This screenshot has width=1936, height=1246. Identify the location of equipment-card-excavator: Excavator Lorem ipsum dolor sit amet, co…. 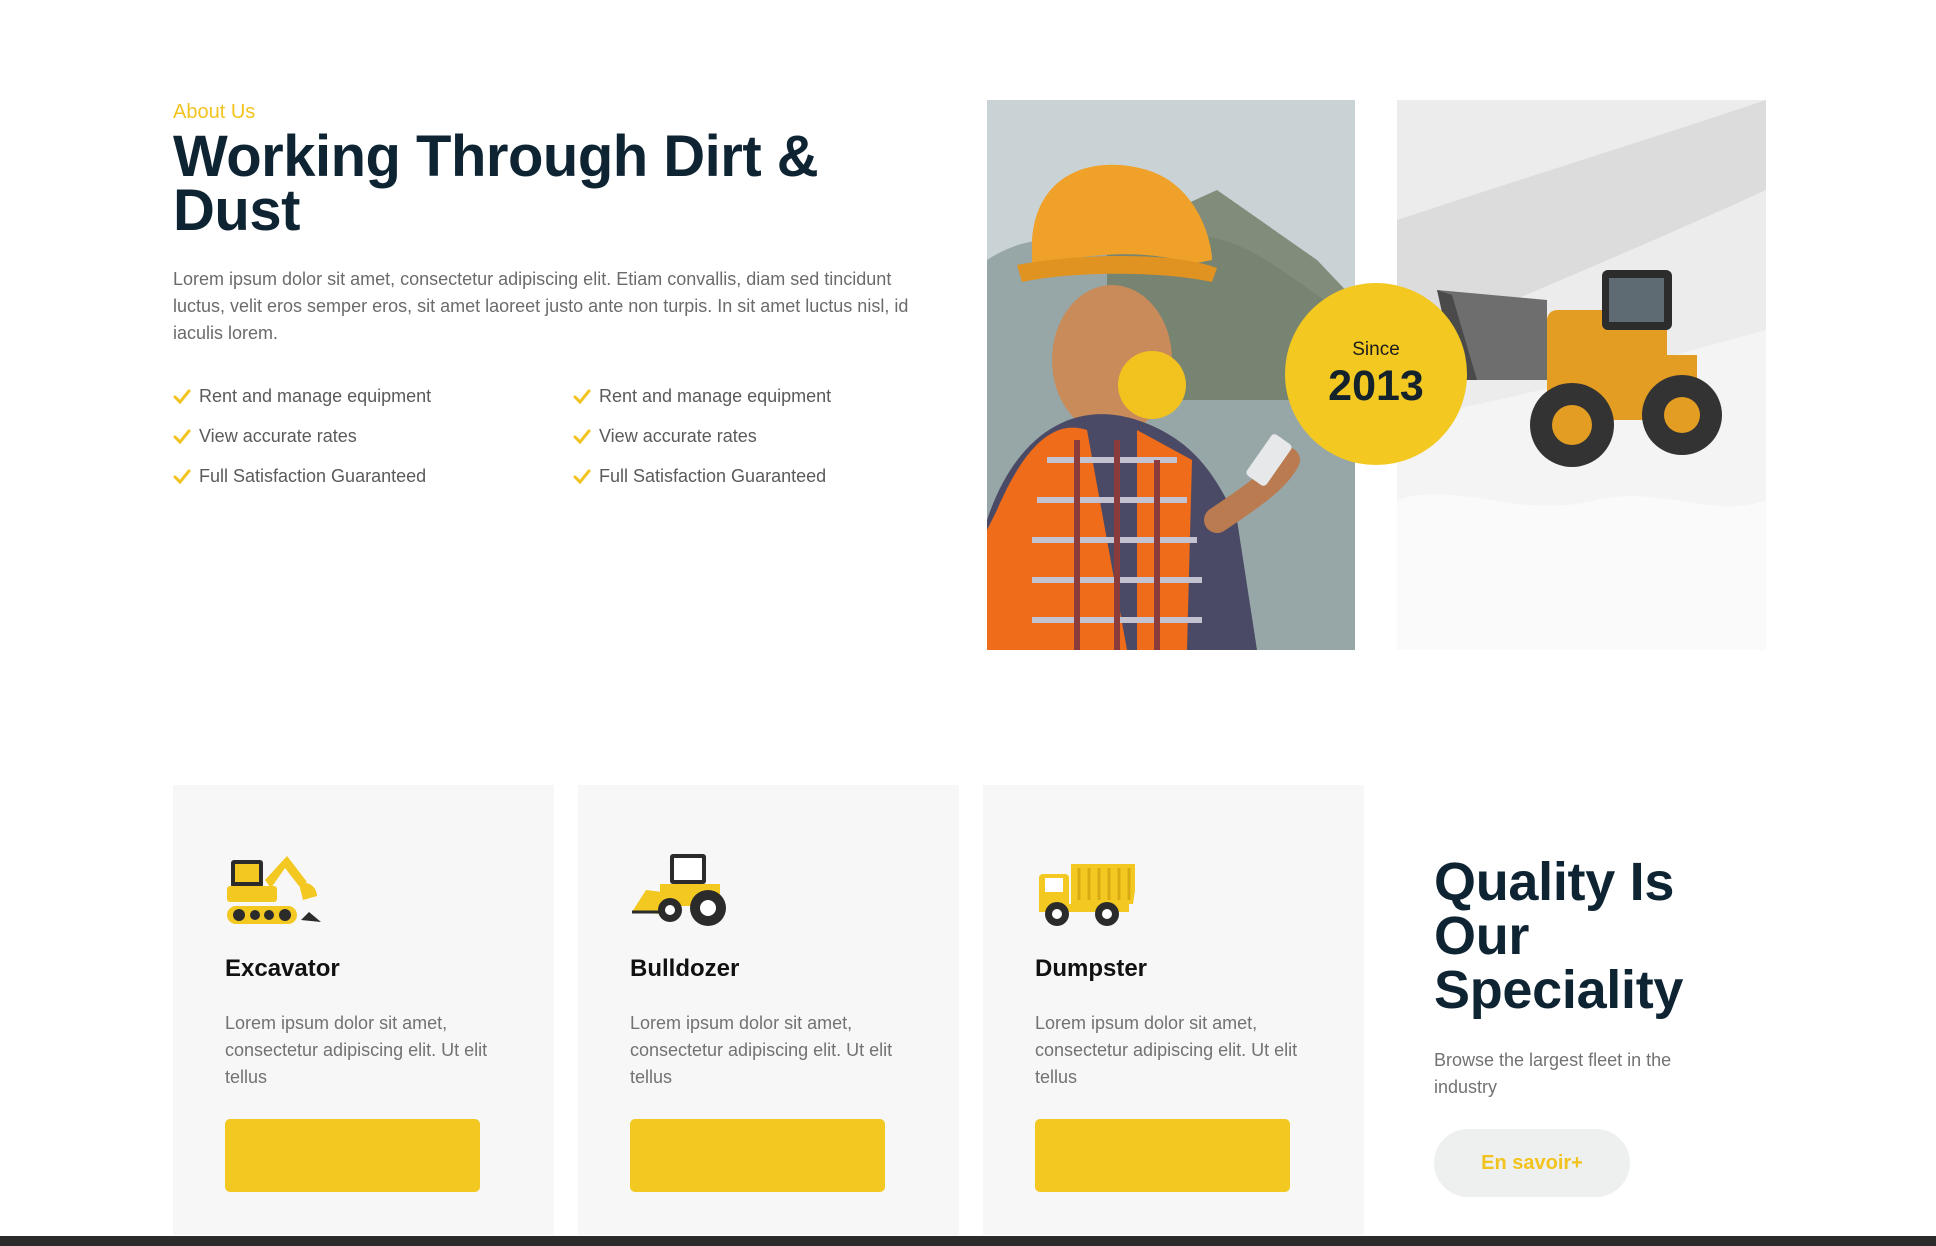
(363, 1010).